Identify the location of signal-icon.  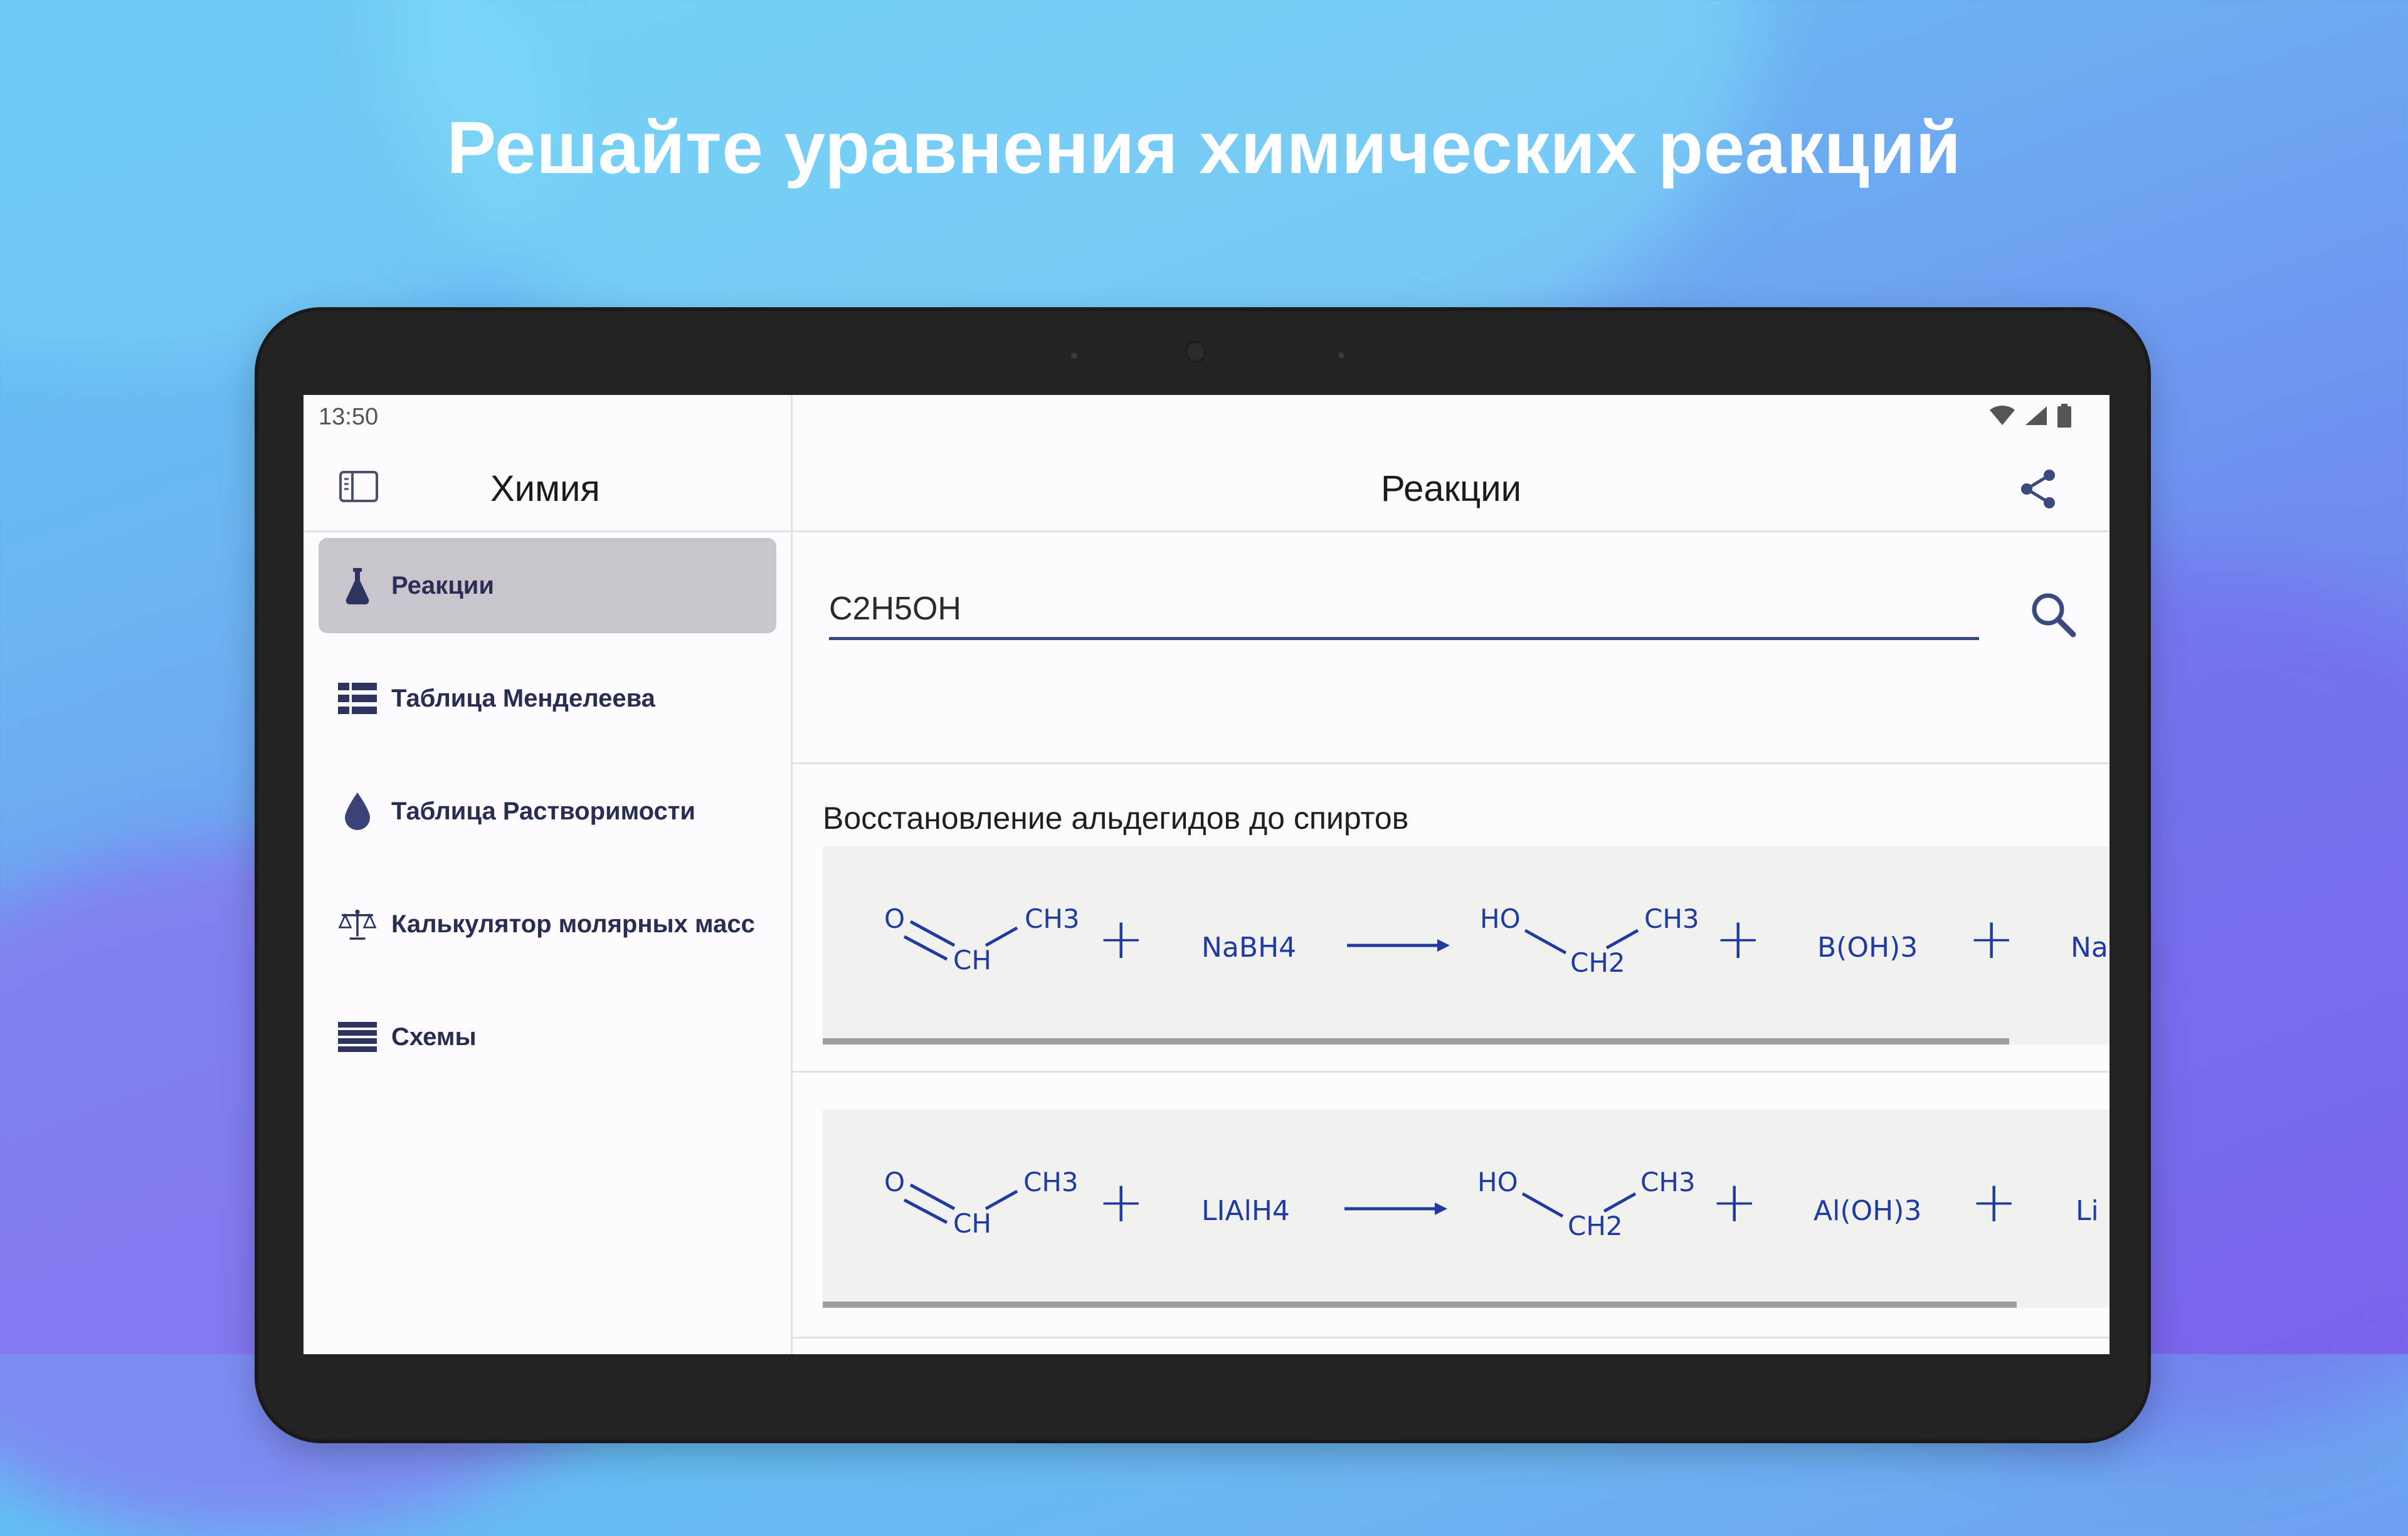
(2036, 415).